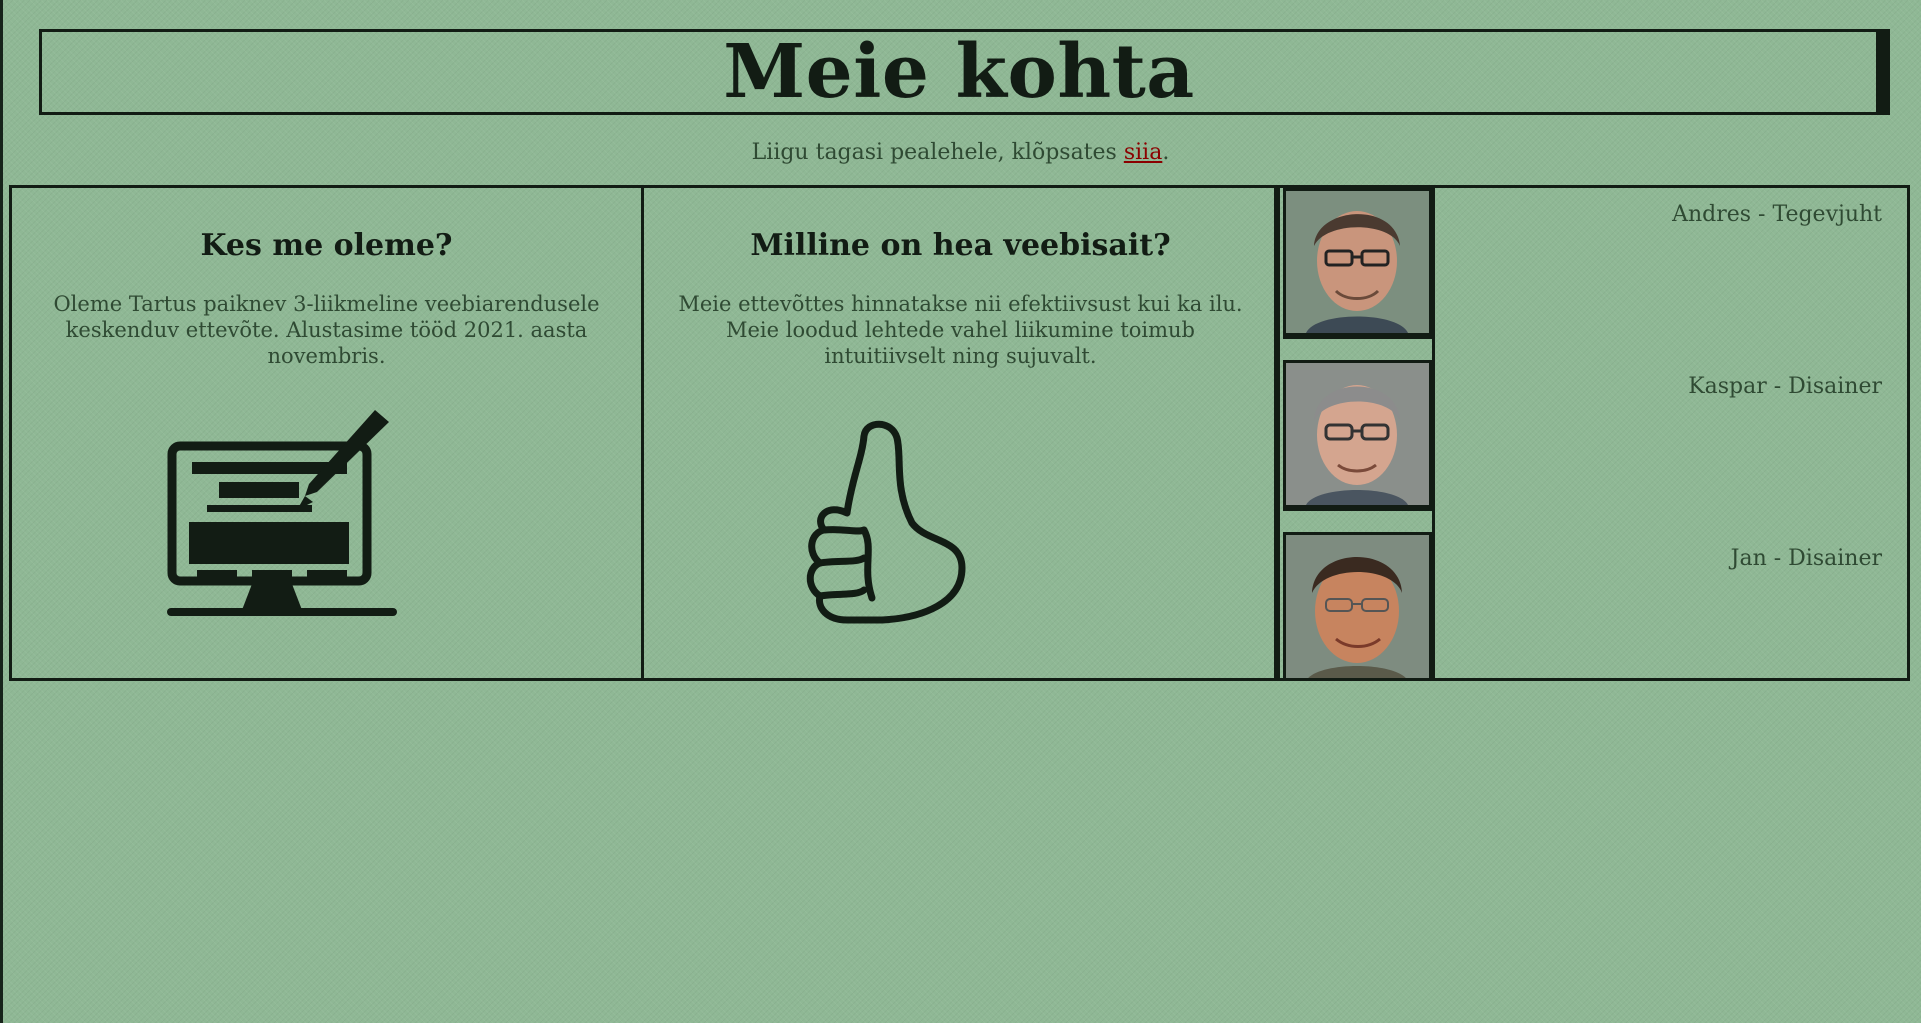 The height and width of the screenshot is (1023, 1921). What do you see at coordinates (937, 152) in the screenshot?
I see `back-text-prefix: Liigu tagasi pealehele, klõpsates` at bounding box center [937, 152].